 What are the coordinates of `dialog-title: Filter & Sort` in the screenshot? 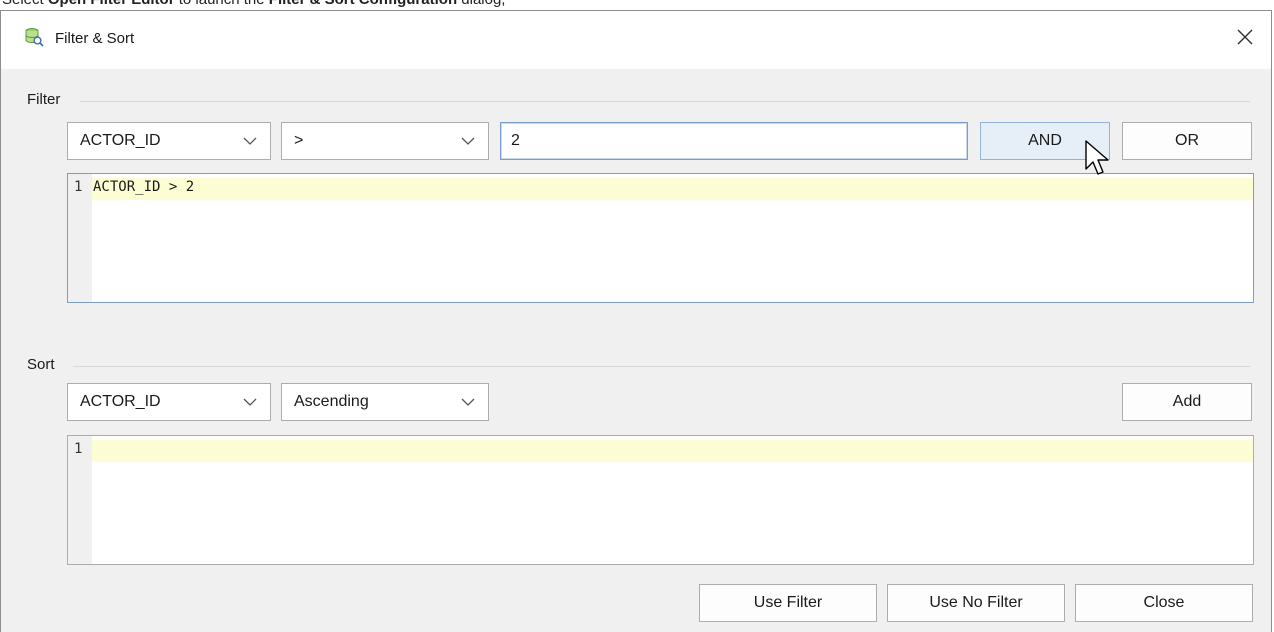 It's located at (95, 38).